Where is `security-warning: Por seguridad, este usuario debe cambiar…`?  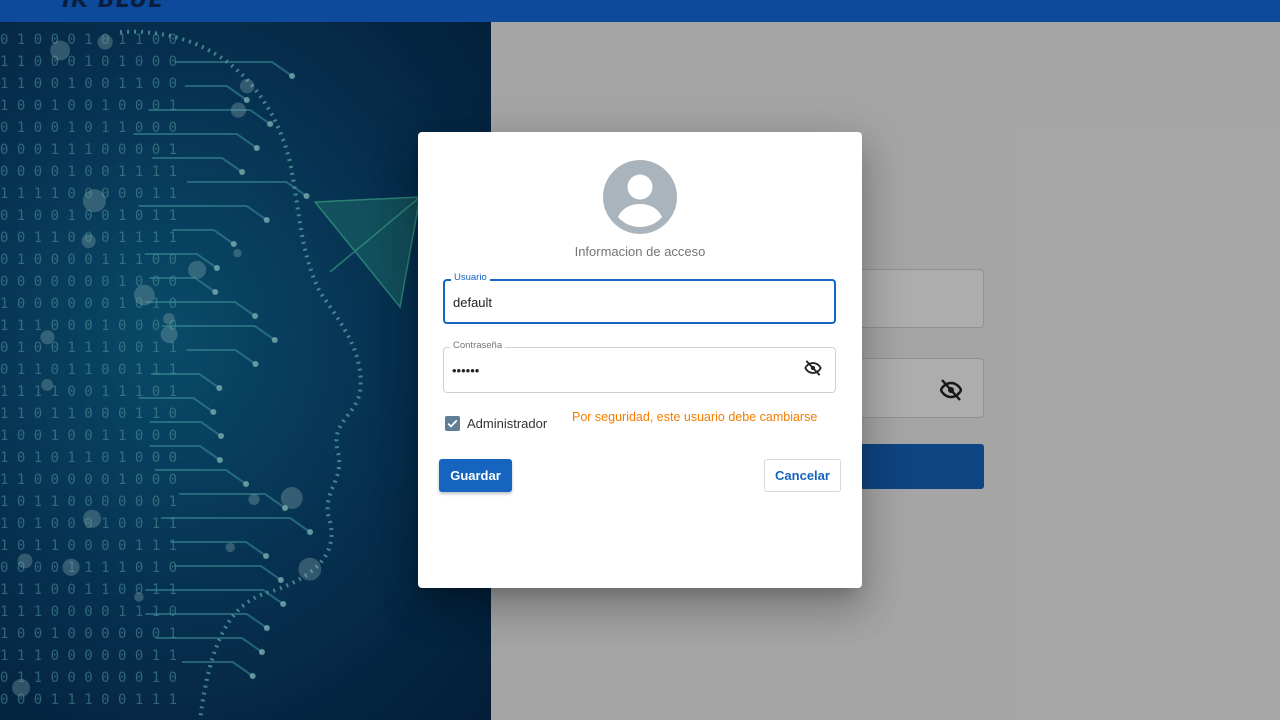
security-warning: Por seguridad, este usuario debe cambiar… is located at coordinates (695, 417).